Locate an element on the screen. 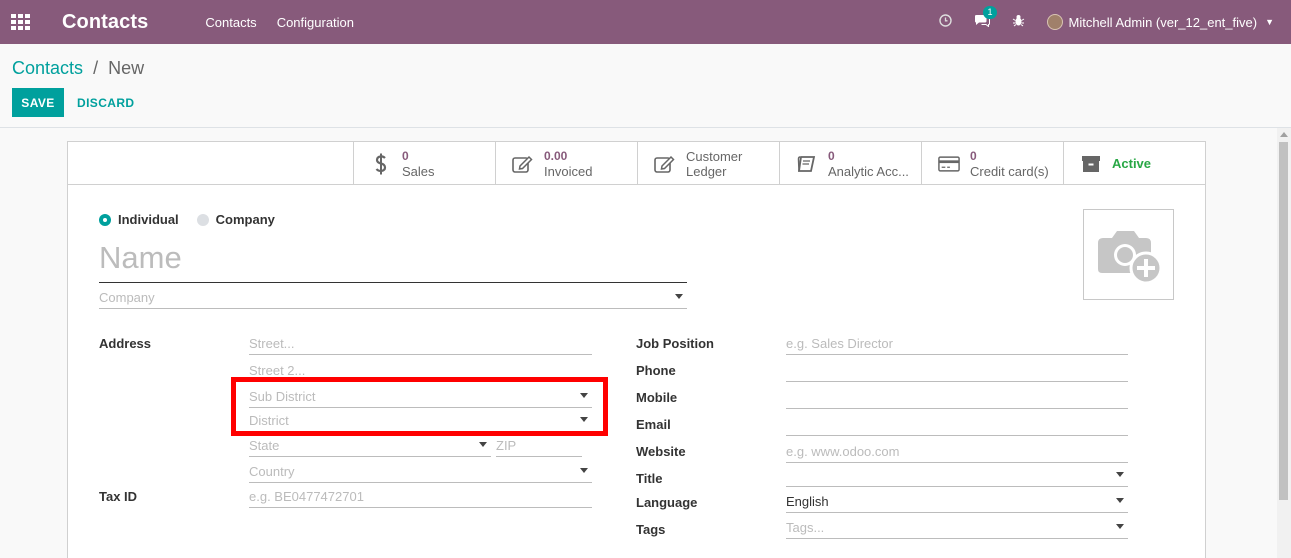 Image resolution: width=1291 pixels, height=558 pixels. individual-label: Individual is located at coordinates (148, 219).